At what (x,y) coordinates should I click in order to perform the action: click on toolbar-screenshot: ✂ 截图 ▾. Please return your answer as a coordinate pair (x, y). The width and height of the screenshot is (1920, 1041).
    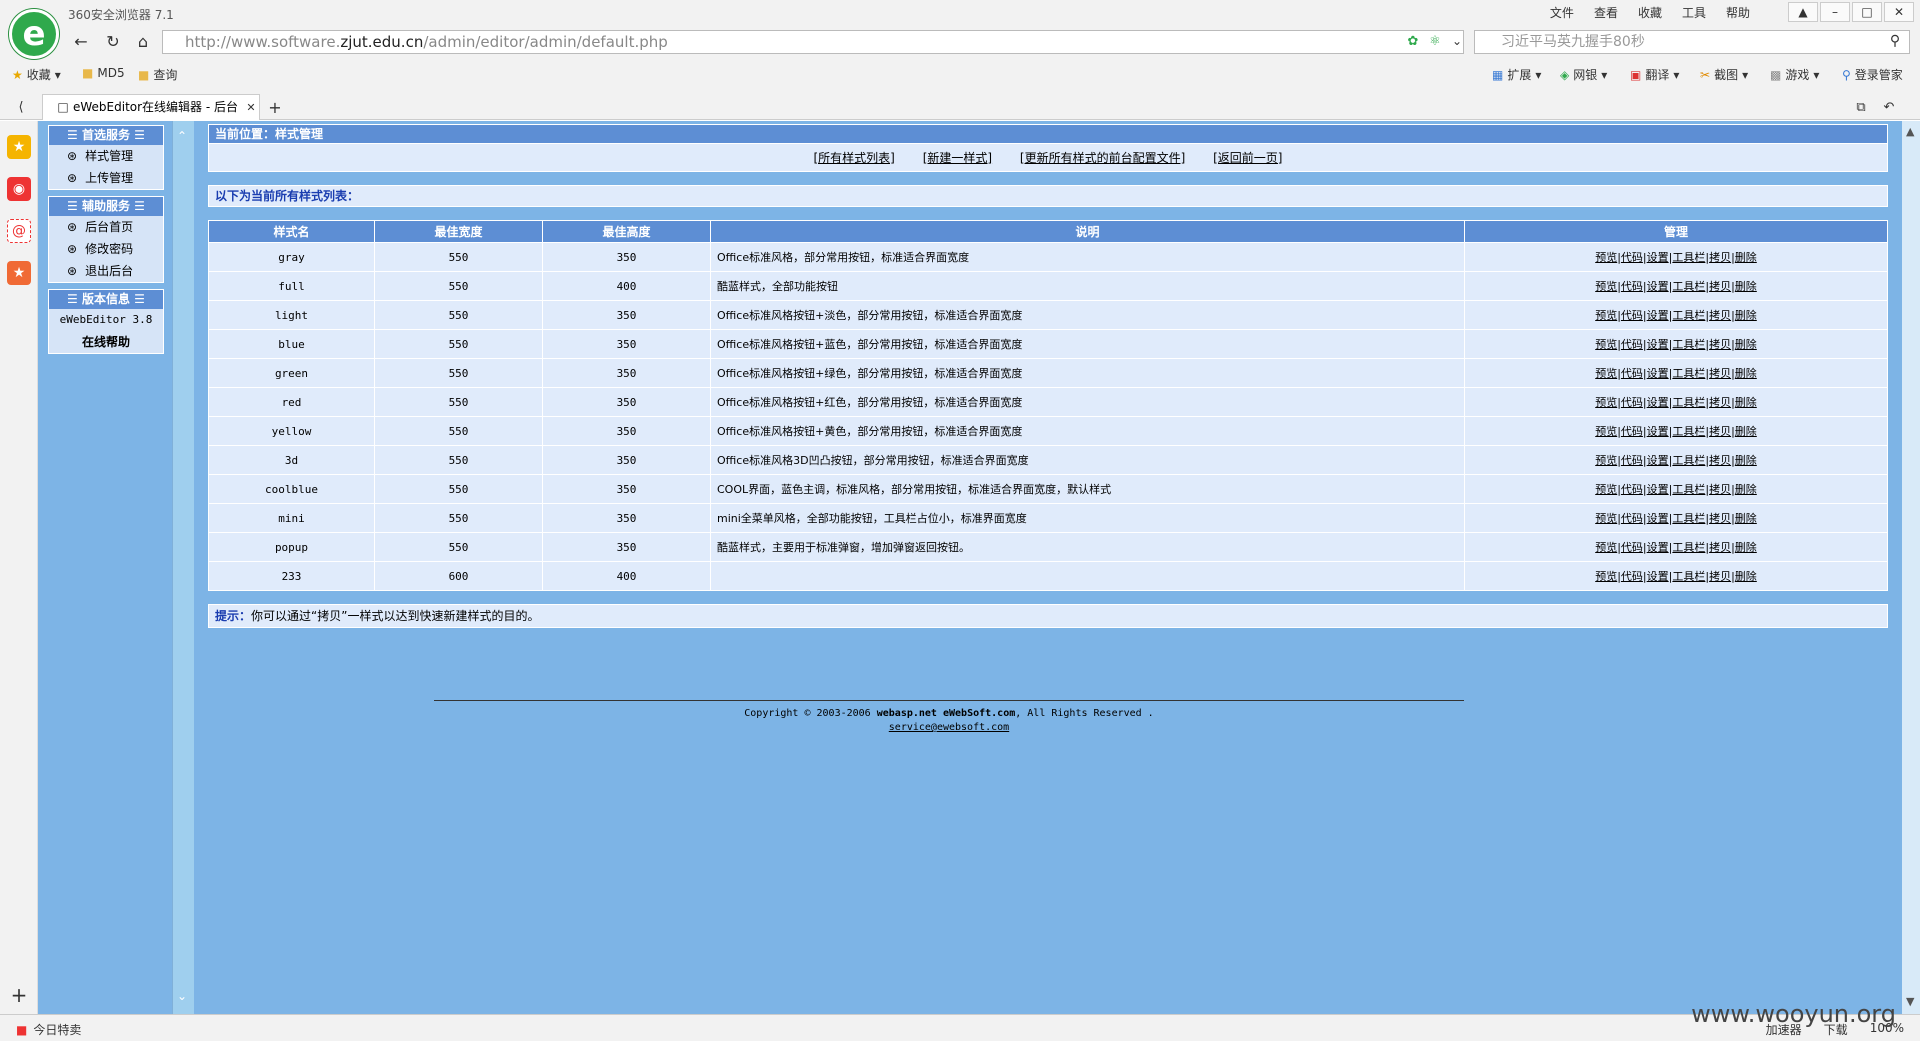
    Looking at the image, I should click on (1724, 74).